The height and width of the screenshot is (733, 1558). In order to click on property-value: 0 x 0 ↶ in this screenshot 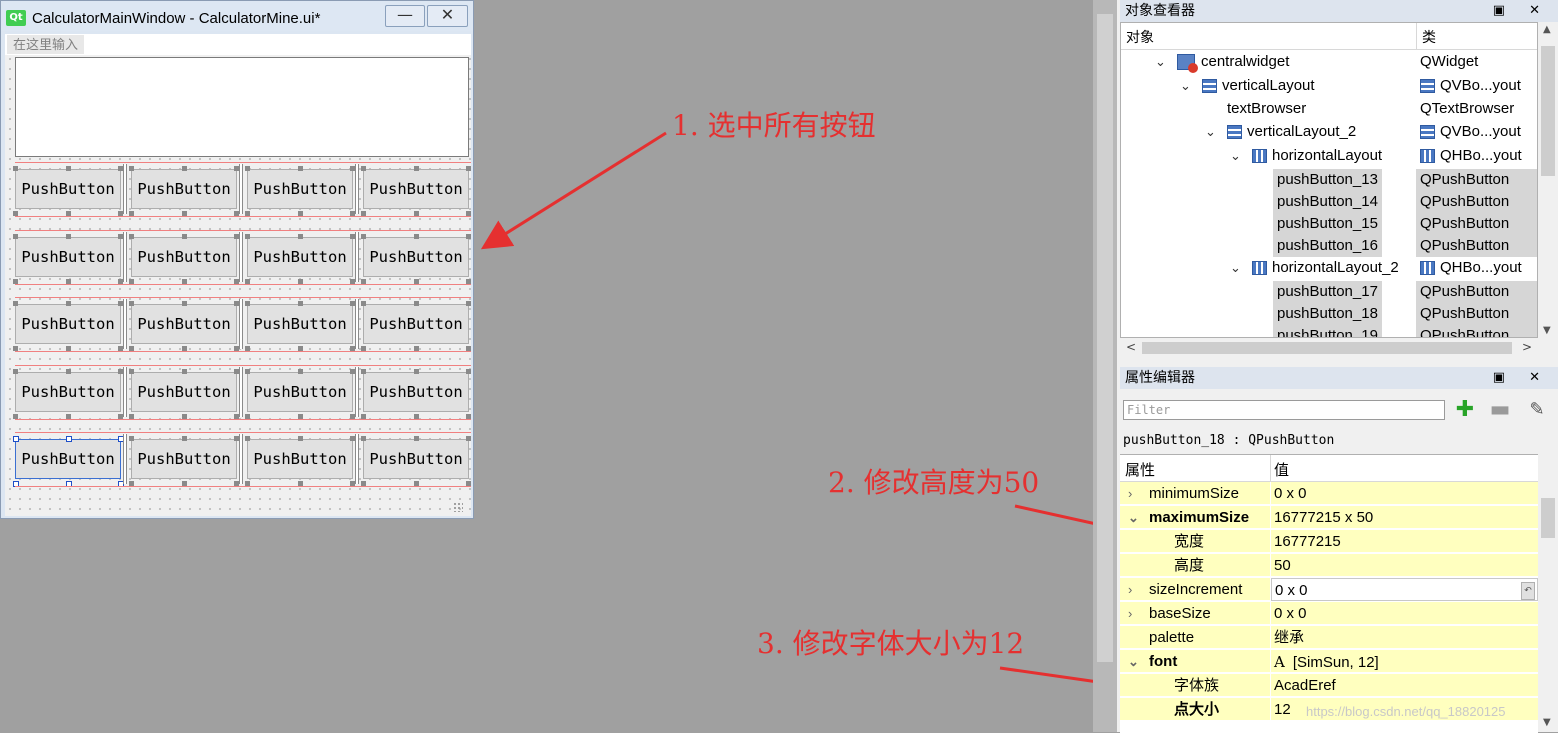, I will do `click(1404, 589)`.